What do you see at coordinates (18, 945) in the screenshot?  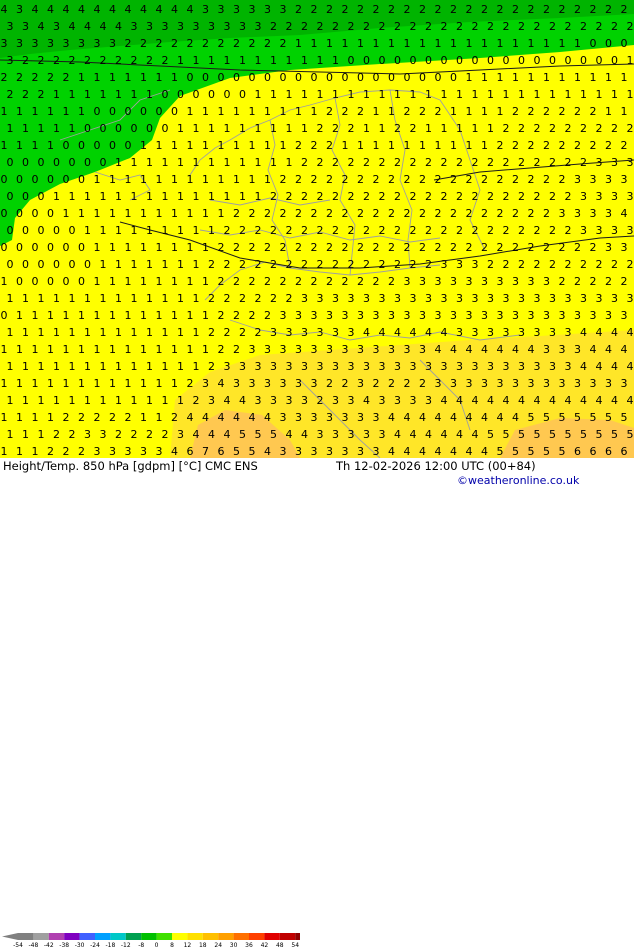 I see `legend-tick-label: -54` at bounding box center [18, 945].